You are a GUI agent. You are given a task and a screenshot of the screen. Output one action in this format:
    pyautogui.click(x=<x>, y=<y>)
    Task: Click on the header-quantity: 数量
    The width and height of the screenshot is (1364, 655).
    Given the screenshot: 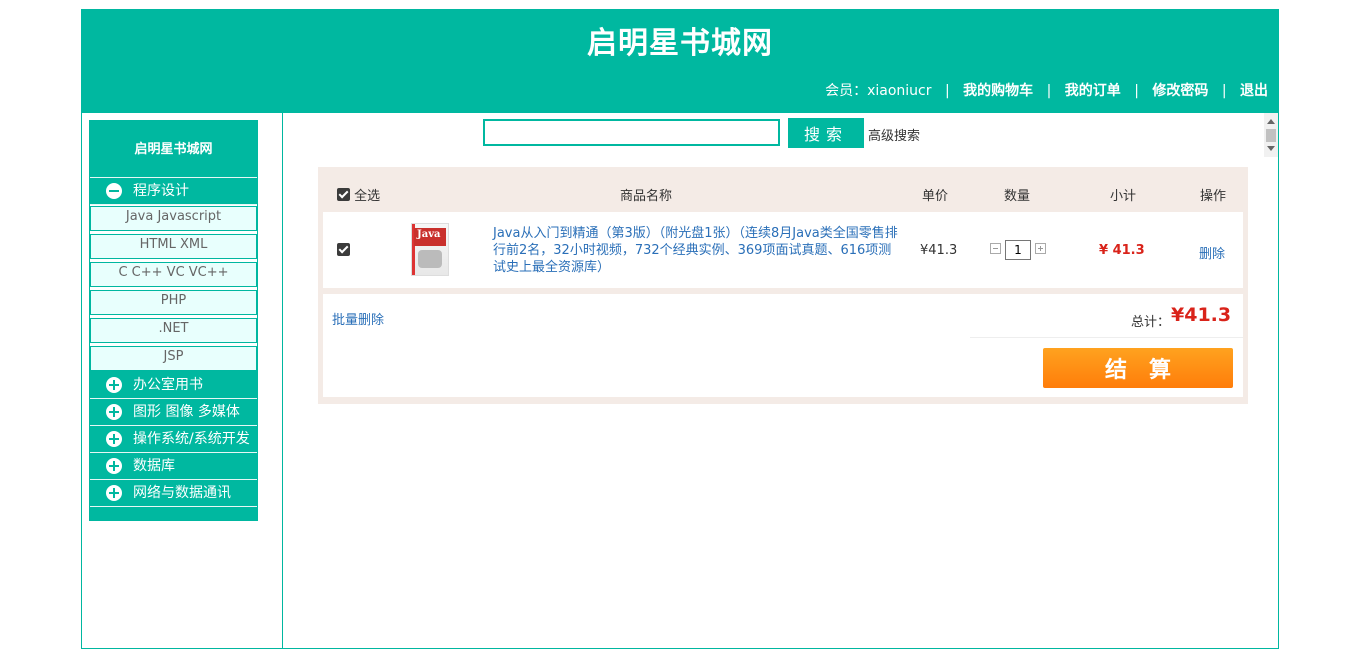 What is the action you would take?
    pyautogui.click(x=1017, y=196)
    